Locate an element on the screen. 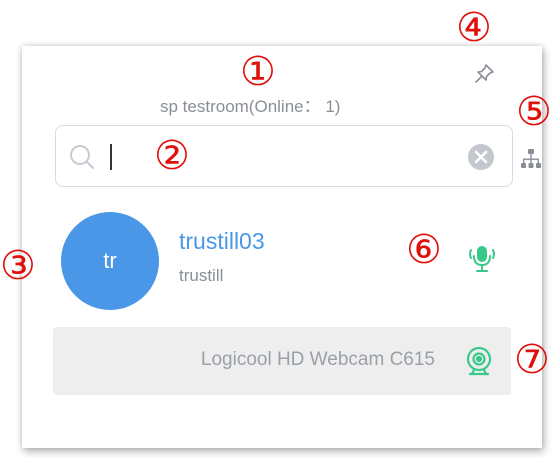 The image size is (558, 458). room-title: sp testroom(Online： 1) is located at coordinates (250, 106).